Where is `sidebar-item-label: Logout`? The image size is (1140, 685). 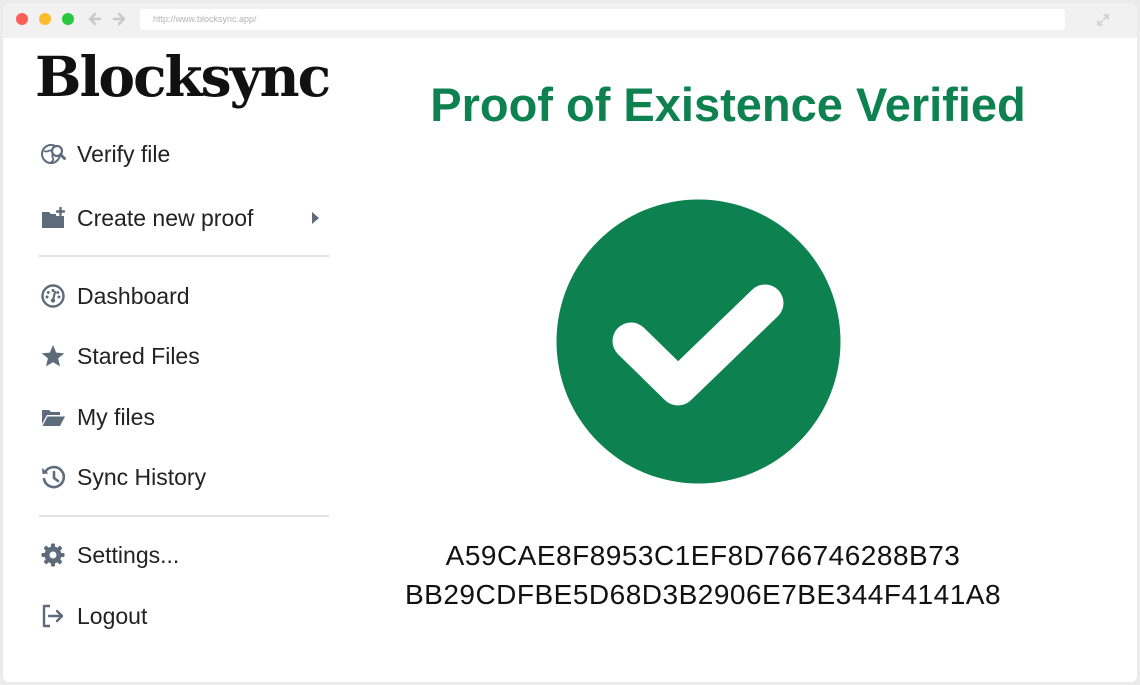
sidebar-item-label: Logout is located at coordinates (112, 615).